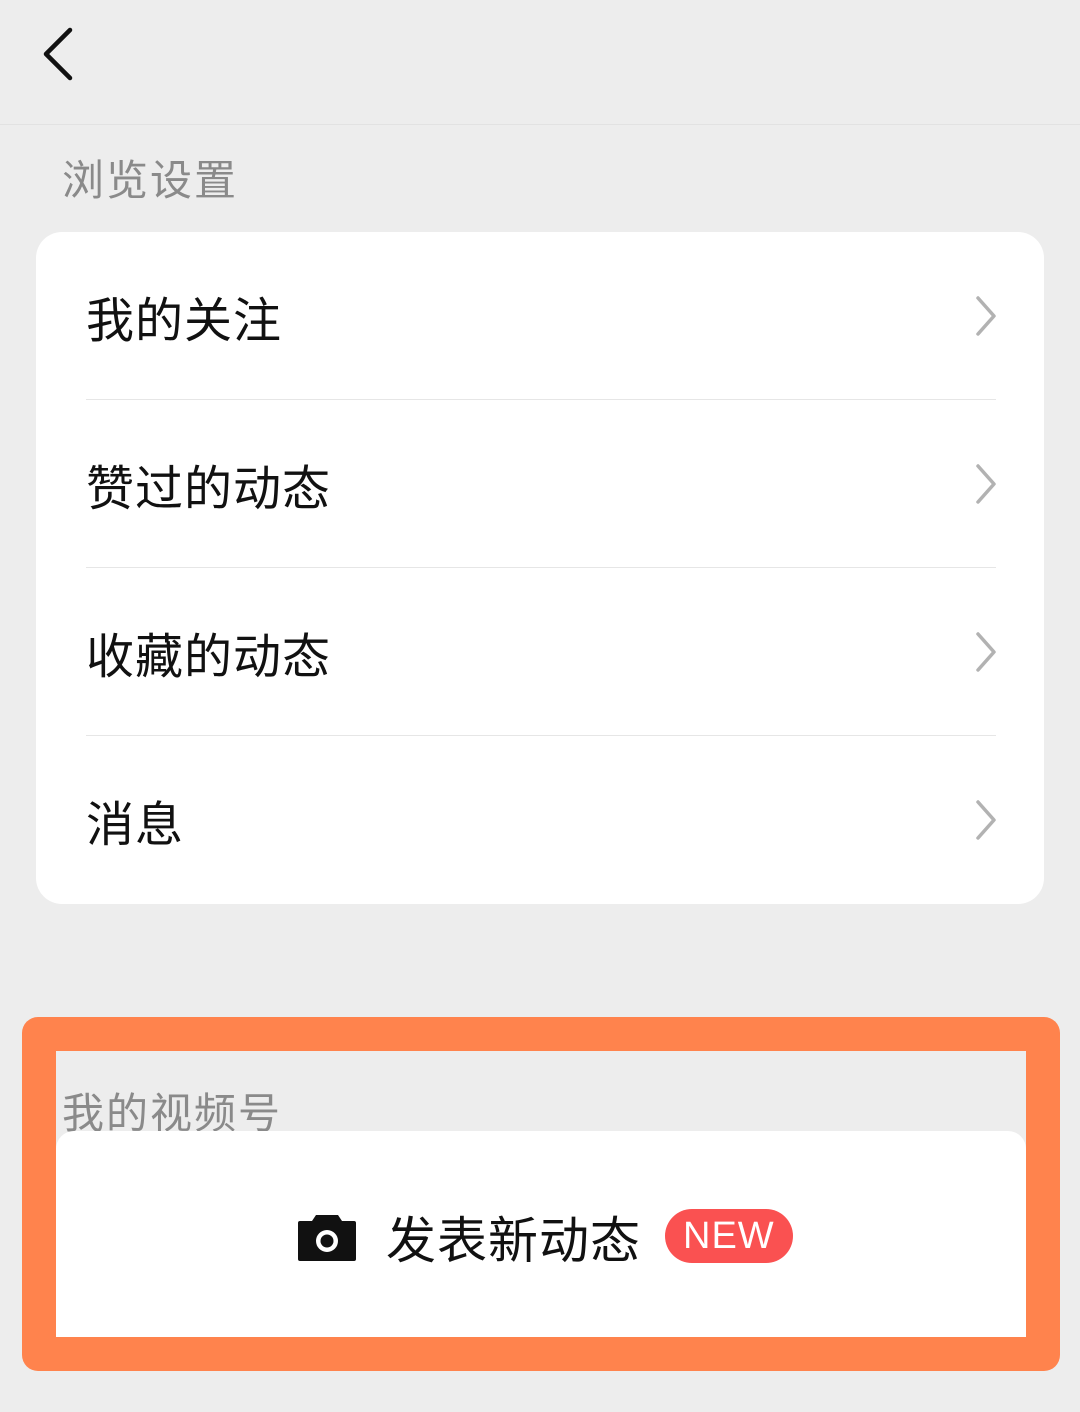 Image resolution: width=1080 pixels, height=1412 pixels. What do you see at coordinates (135, 825) in the screenshot?
I see `list-item-label: 消息` at bounding box center [135, 825].